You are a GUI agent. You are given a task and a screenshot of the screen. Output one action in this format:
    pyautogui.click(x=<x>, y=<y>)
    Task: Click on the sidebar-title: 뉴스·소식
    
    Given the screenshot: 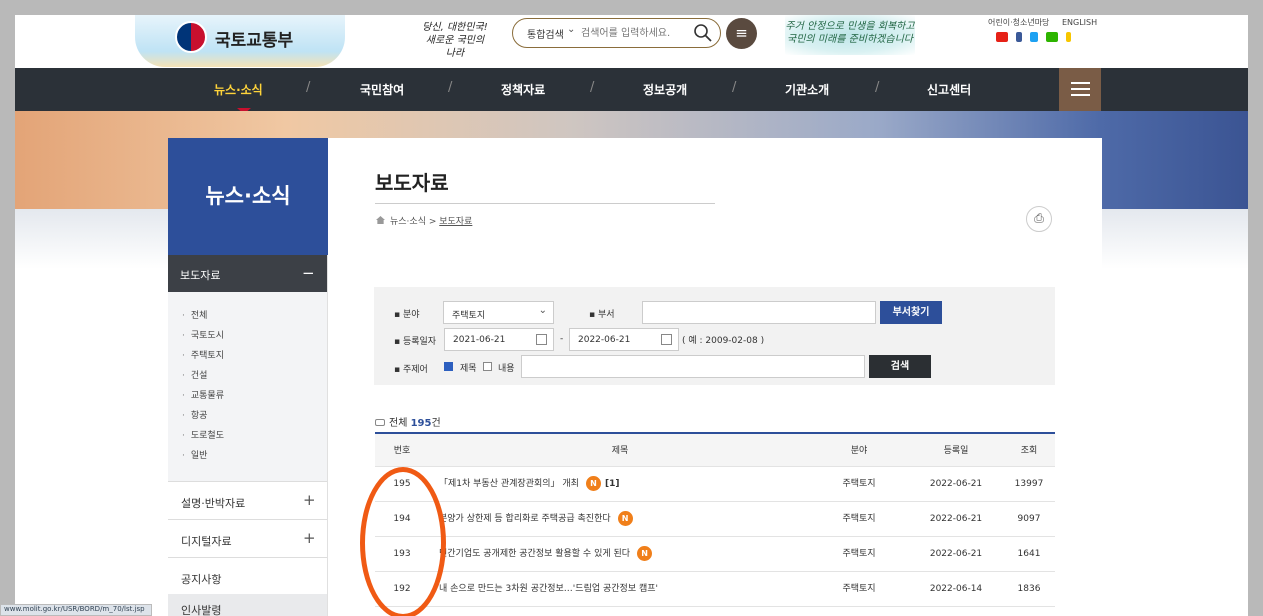 What is the action you would take?
    pyautogui.click(x=248, y=196)
    